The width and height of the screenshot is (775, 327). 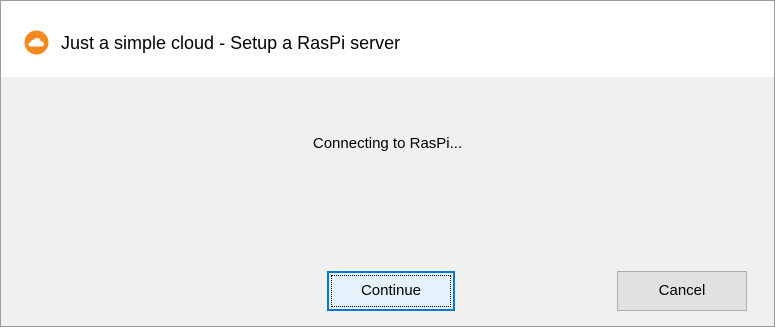 I want to click on continue-button-label: Continue, so click(x=391, y=290).